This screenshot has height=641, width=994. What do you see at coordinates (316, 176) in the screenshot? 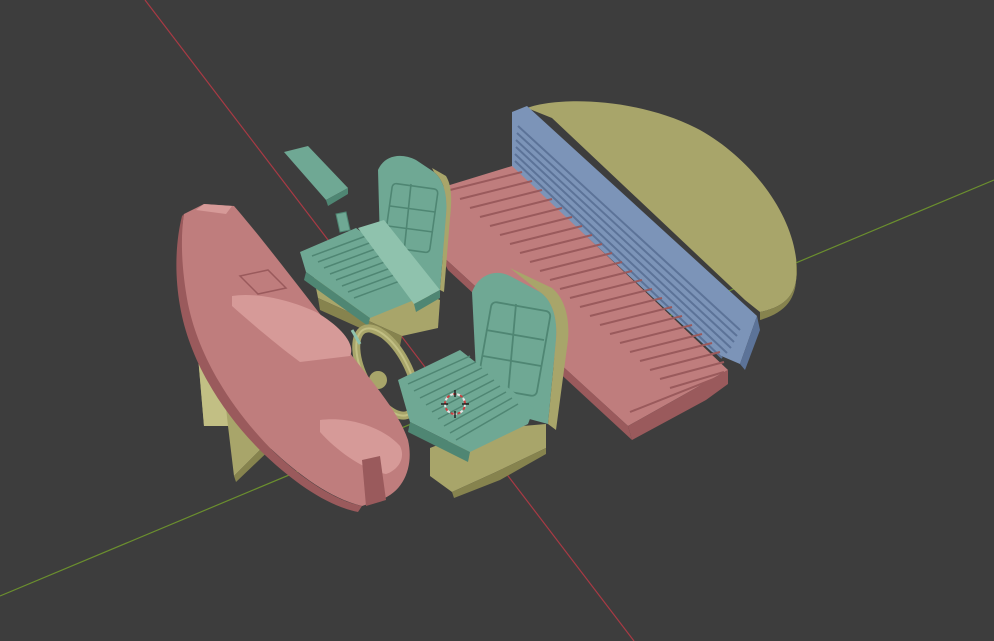
I see `center-console-lid` at bounding box center [316, 176].